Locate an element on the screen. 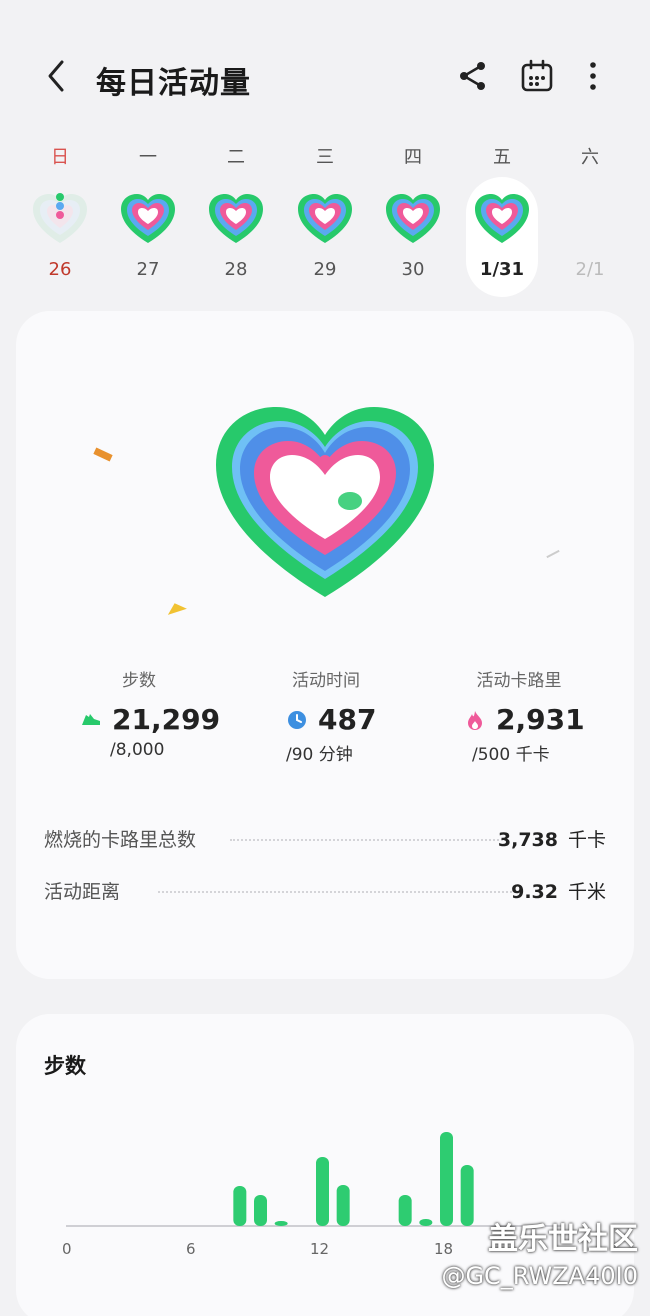  total-calories-unit: 千卡 is located at coordinates (586, 840).